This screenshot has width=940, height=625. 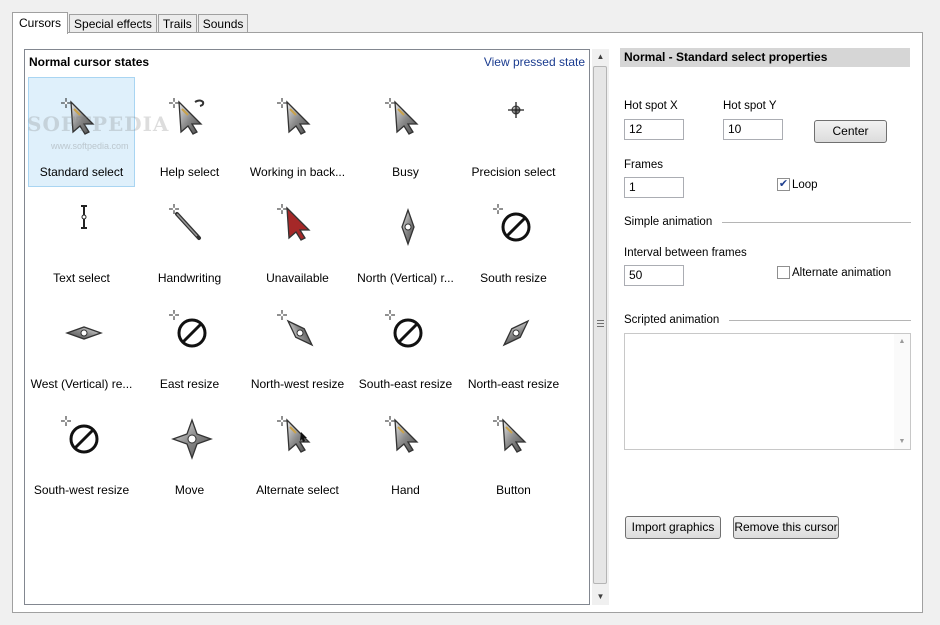 I want to click on scroll-down-arrow-icon: ▼, so click(x=600, y=597).